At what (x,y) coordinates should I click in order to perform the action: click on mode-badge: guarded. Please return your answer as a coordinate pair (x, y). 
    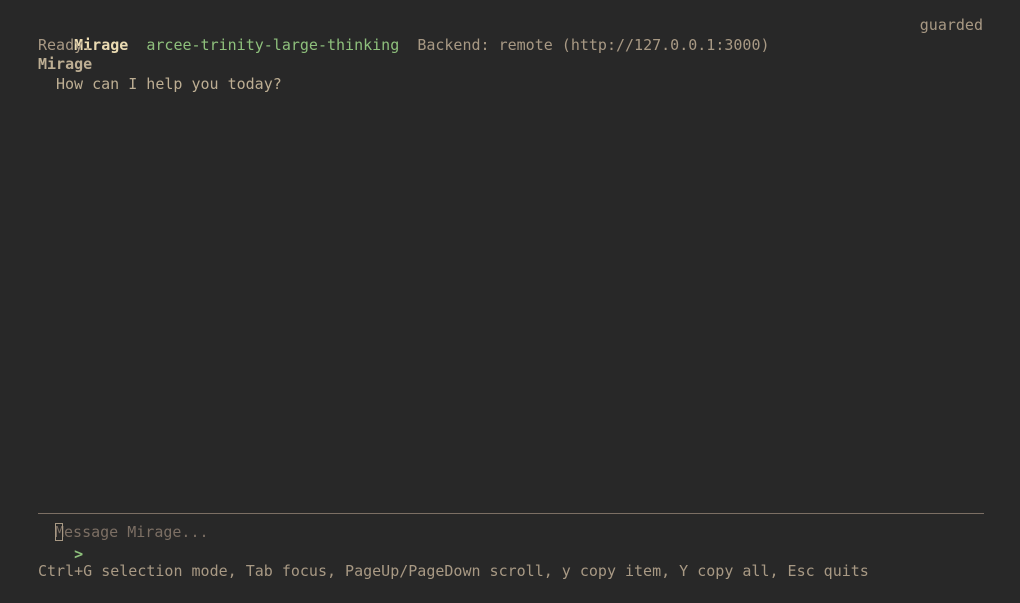
    Looking at the image, I should click on (951, 25).